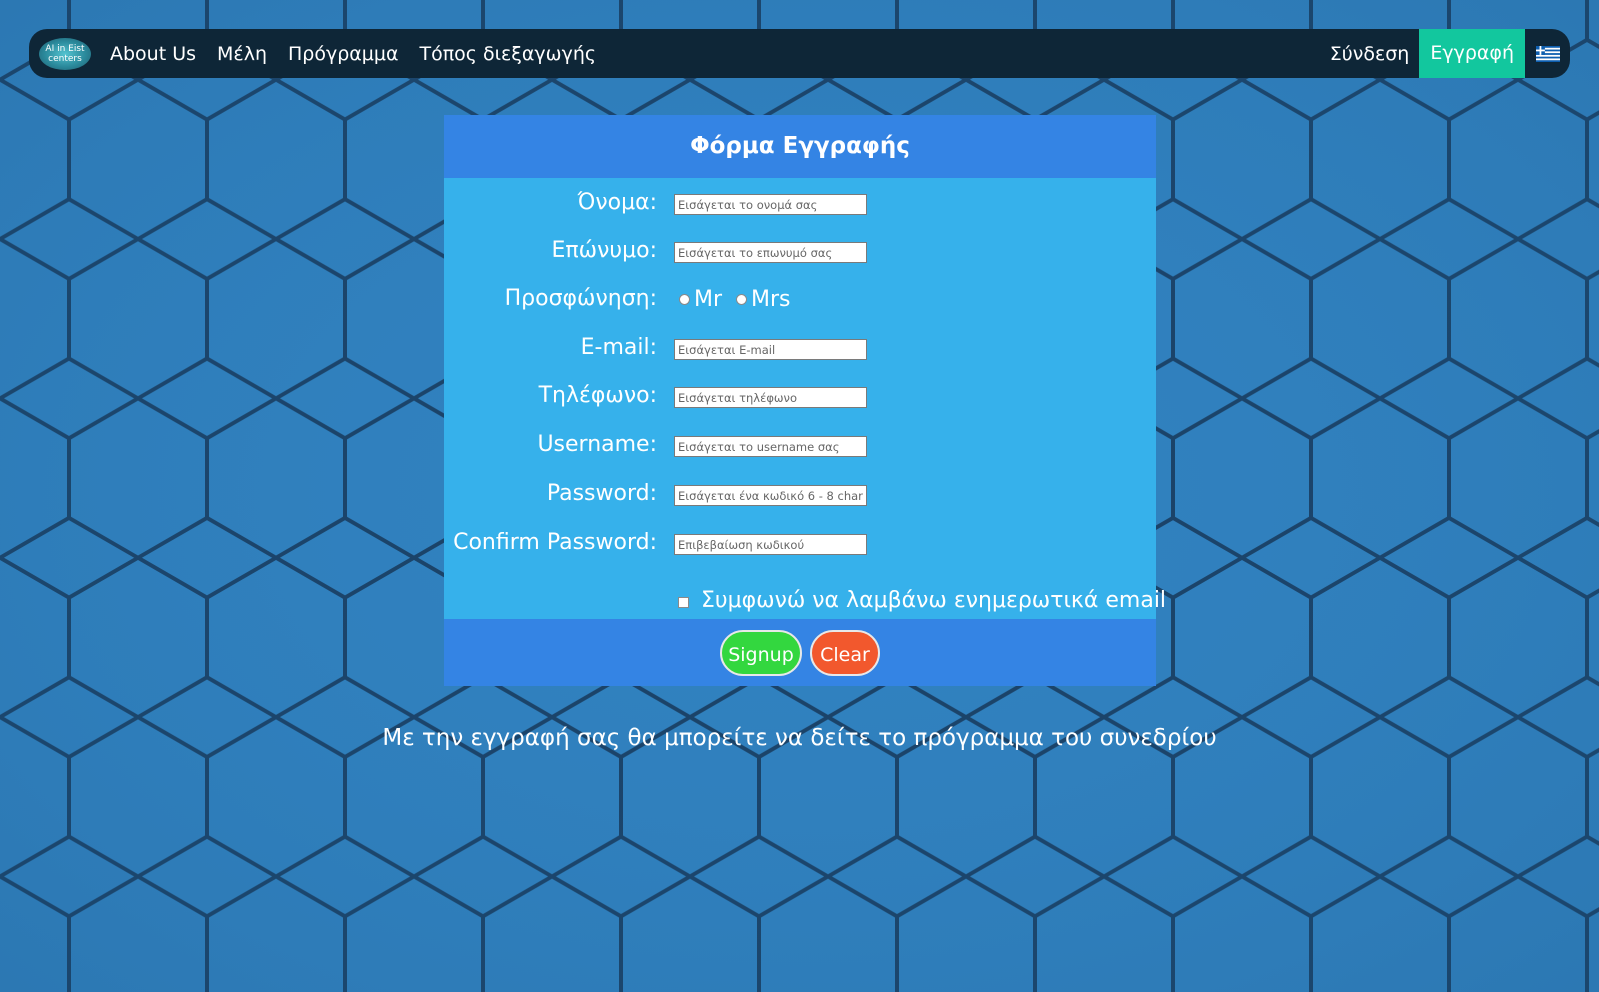 This screenshot has height=992, width=1599. I want to click on username-label: Username:, so click(597, 444).